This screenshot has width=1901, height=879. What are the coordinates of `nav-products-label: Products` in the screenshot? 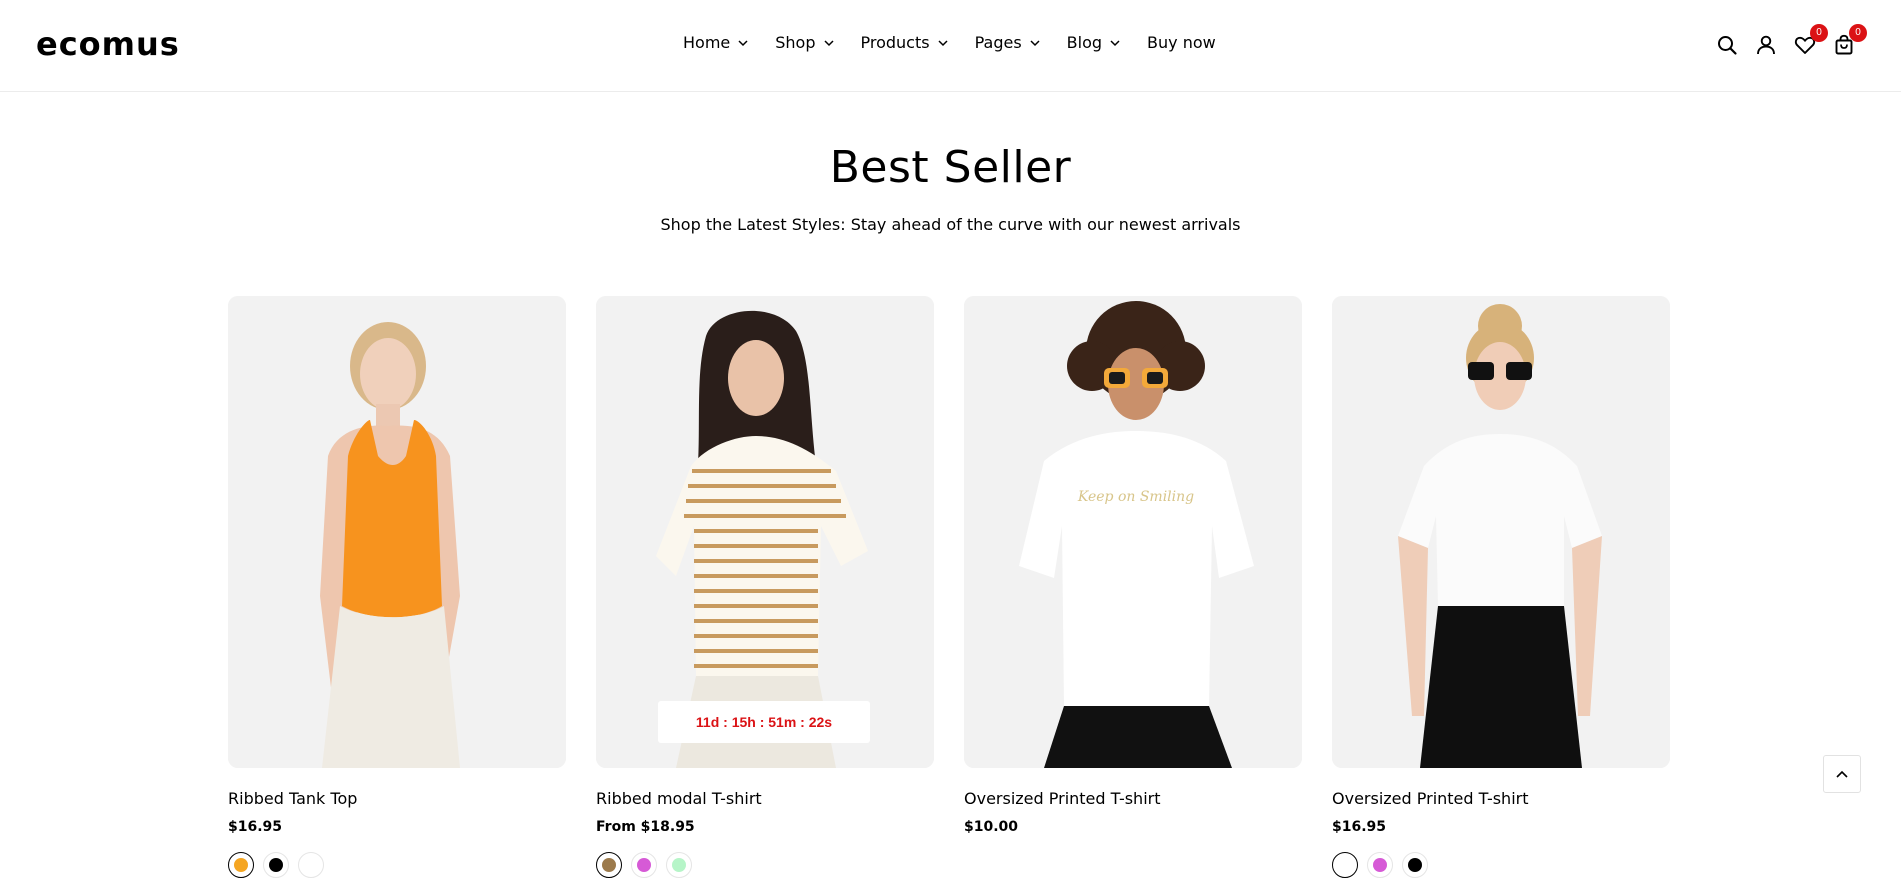 It's located at (895, 42).